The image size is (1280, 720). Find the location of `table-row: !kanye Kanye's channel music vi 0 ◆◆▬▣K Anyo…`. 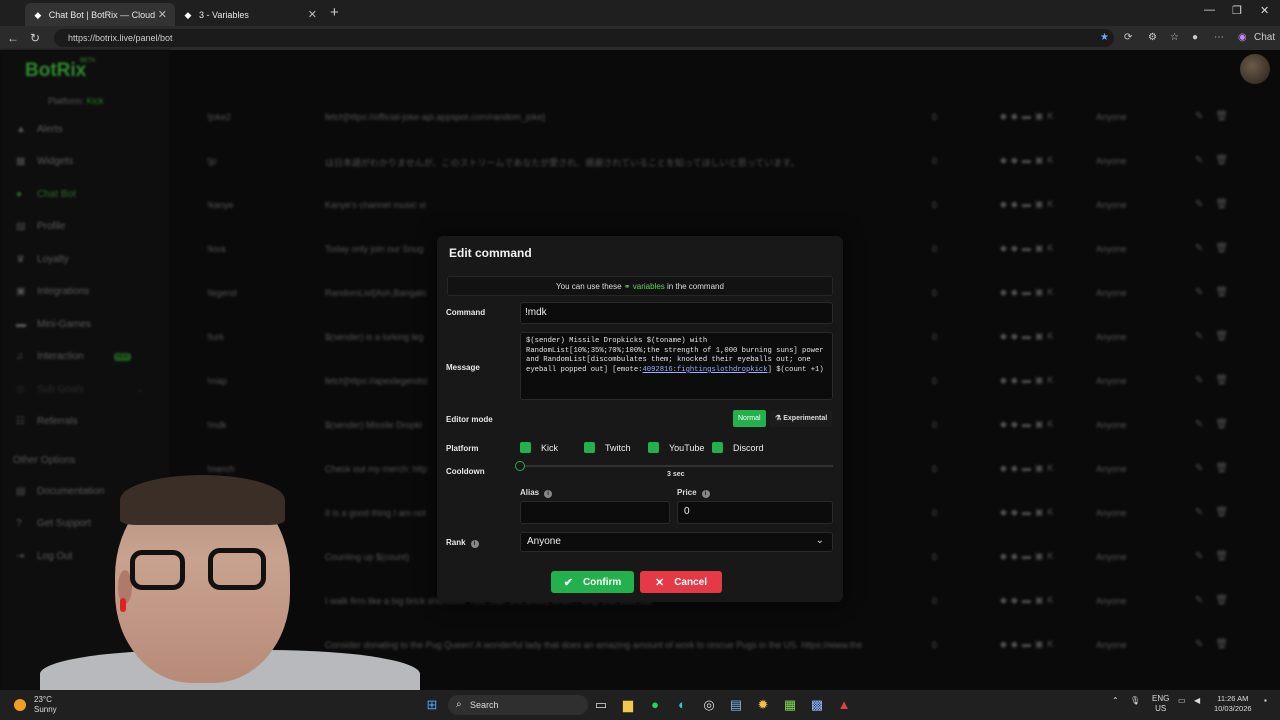

table-row: !kanye Kanye's channel music vi 0 ◆◆▬▣K Anyo… is located at coordinates (730, 200).